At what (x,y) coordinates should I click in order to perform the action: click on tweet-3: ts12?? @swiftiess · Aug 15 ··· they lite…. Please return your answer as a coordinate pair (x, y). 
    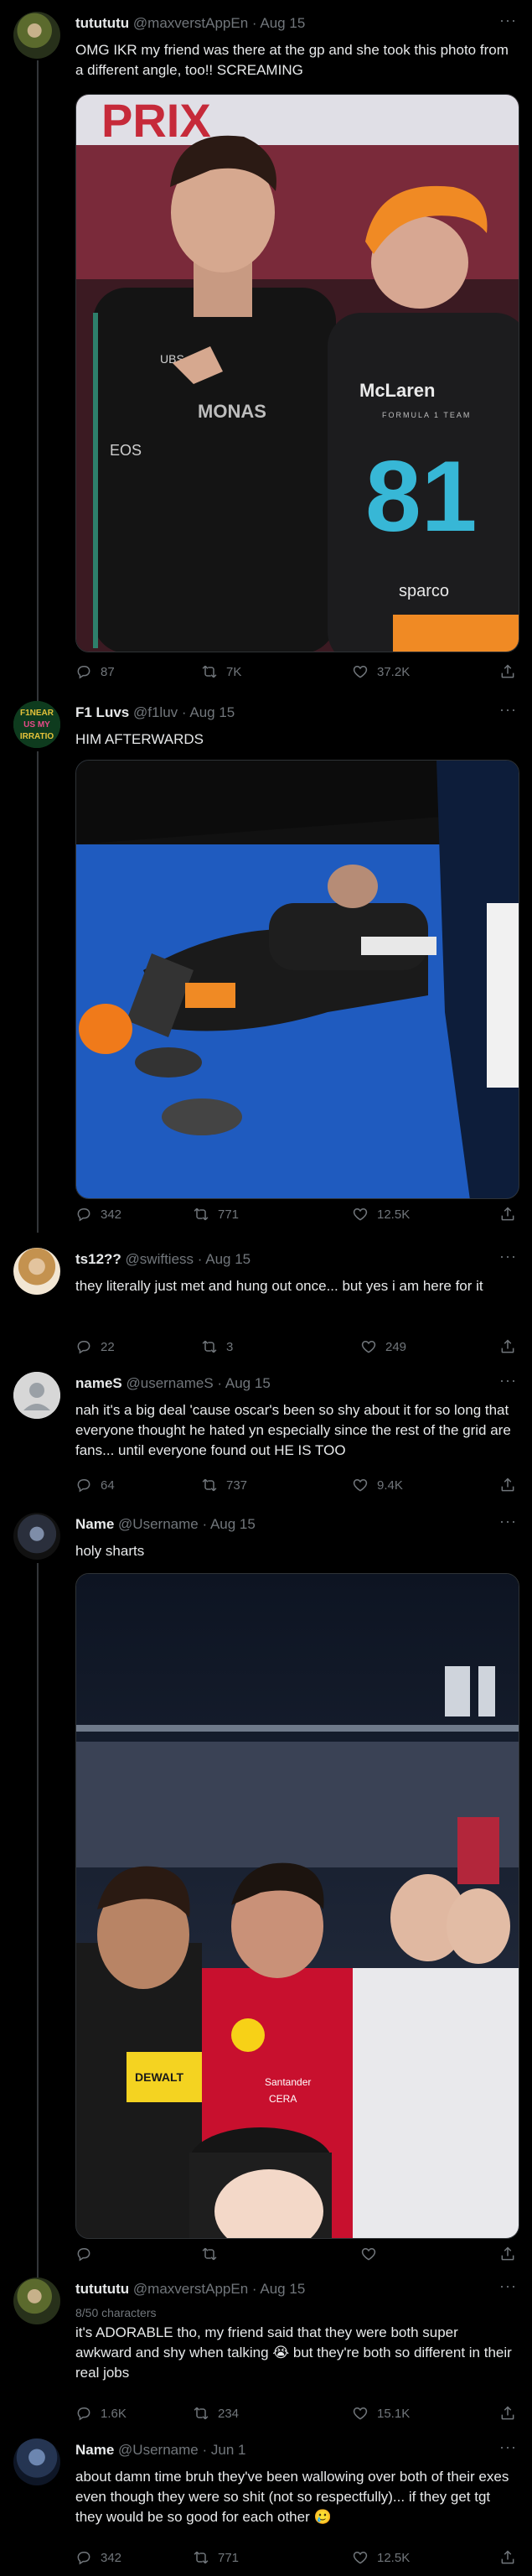
    Looking at the image, I should click on (266, 1304).